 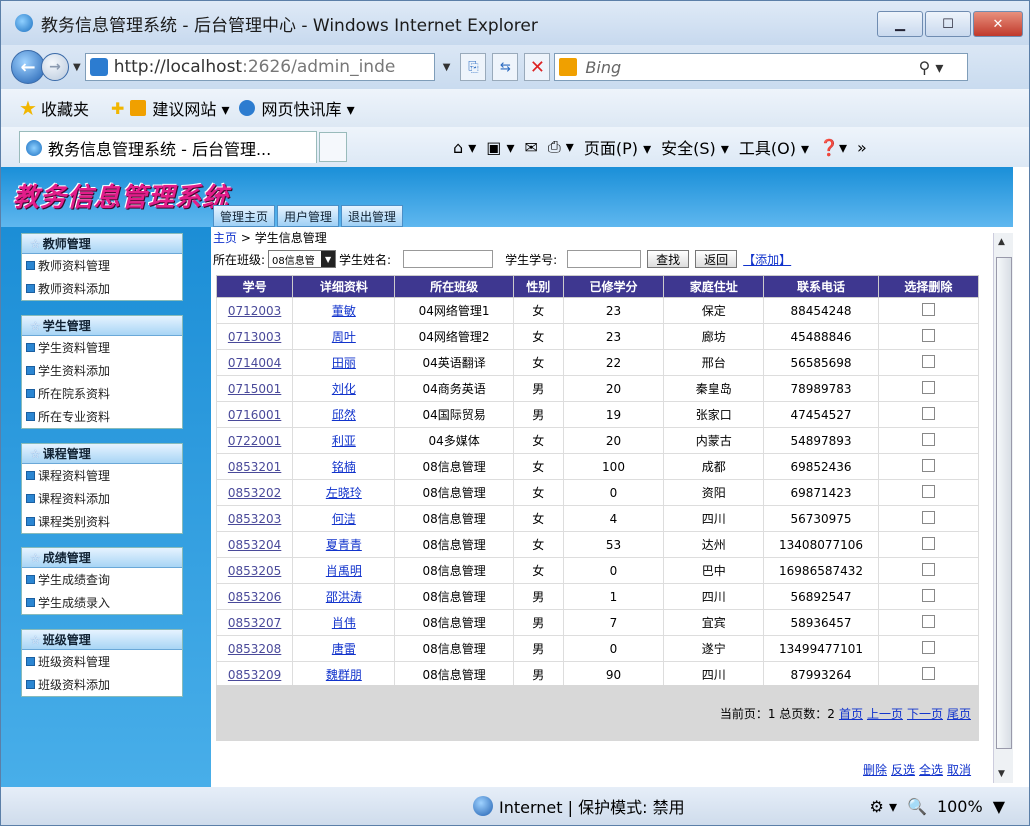 What do you see at coordinates (344, 337) in the screenshot?
I see `student-detail-link: 周叶` at bounding box center [344, 337].